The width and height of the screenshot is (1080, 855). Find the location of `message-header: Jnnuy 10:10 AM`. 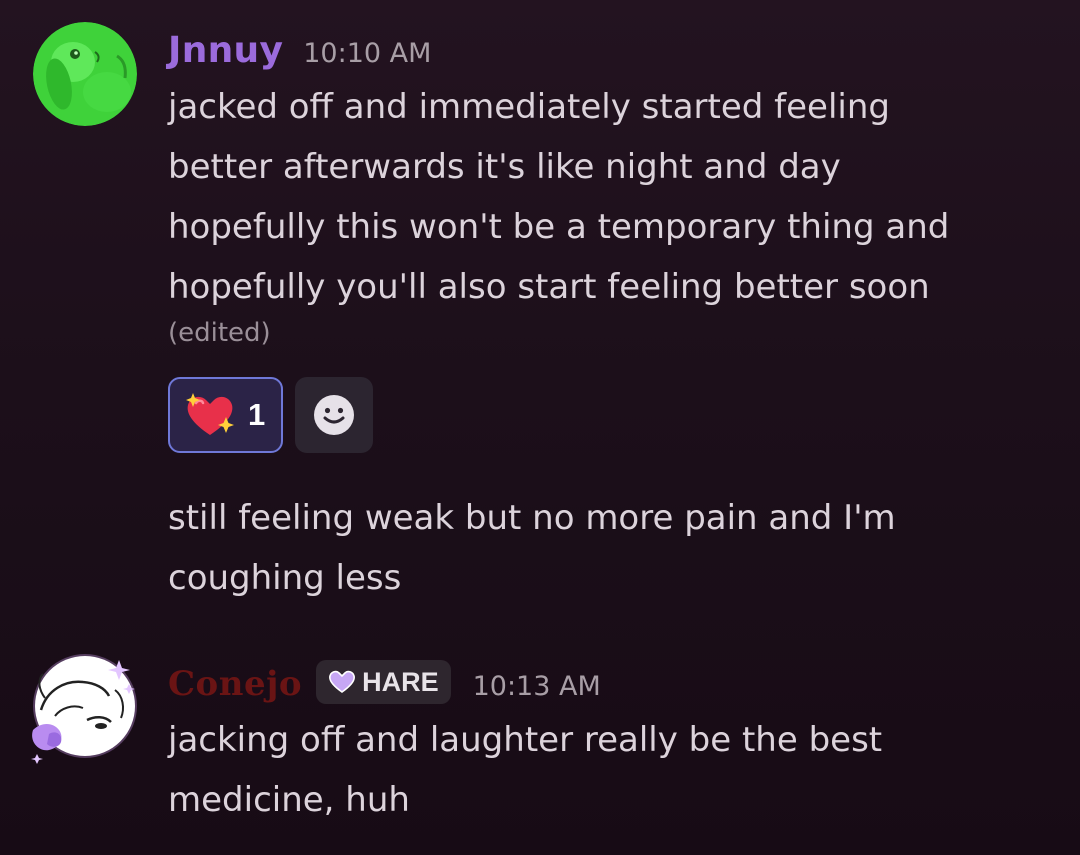

message-header: Jnnuy 10:10 AM is located at coordinates (299, 50).